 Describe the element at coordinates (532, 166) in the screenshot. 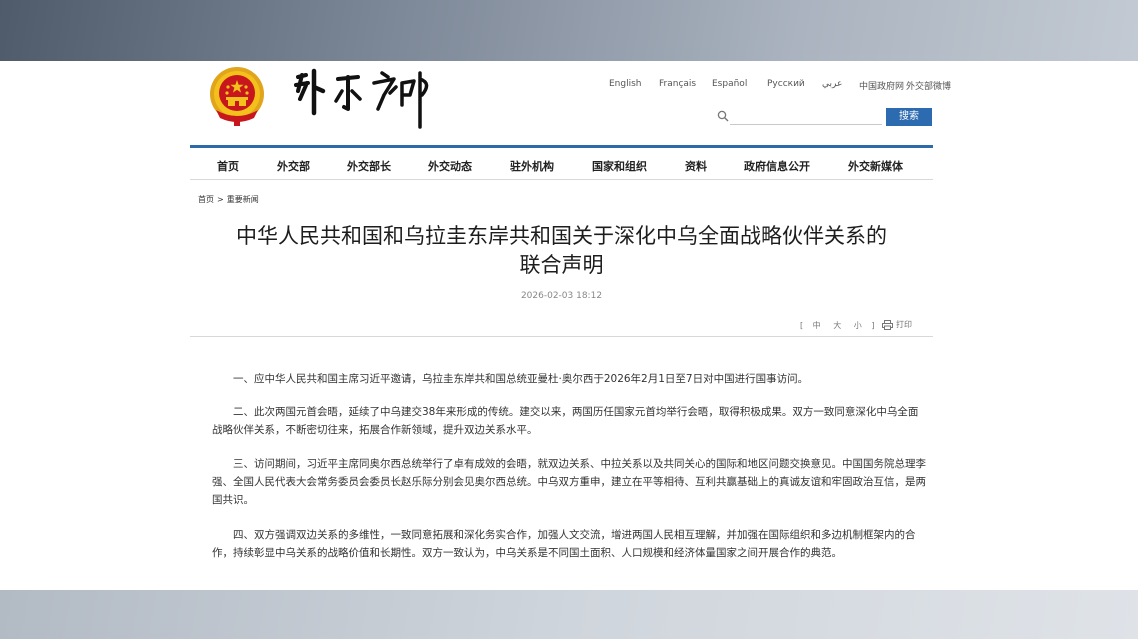

I see `nav-item-missions: 驻外机构` at that location.